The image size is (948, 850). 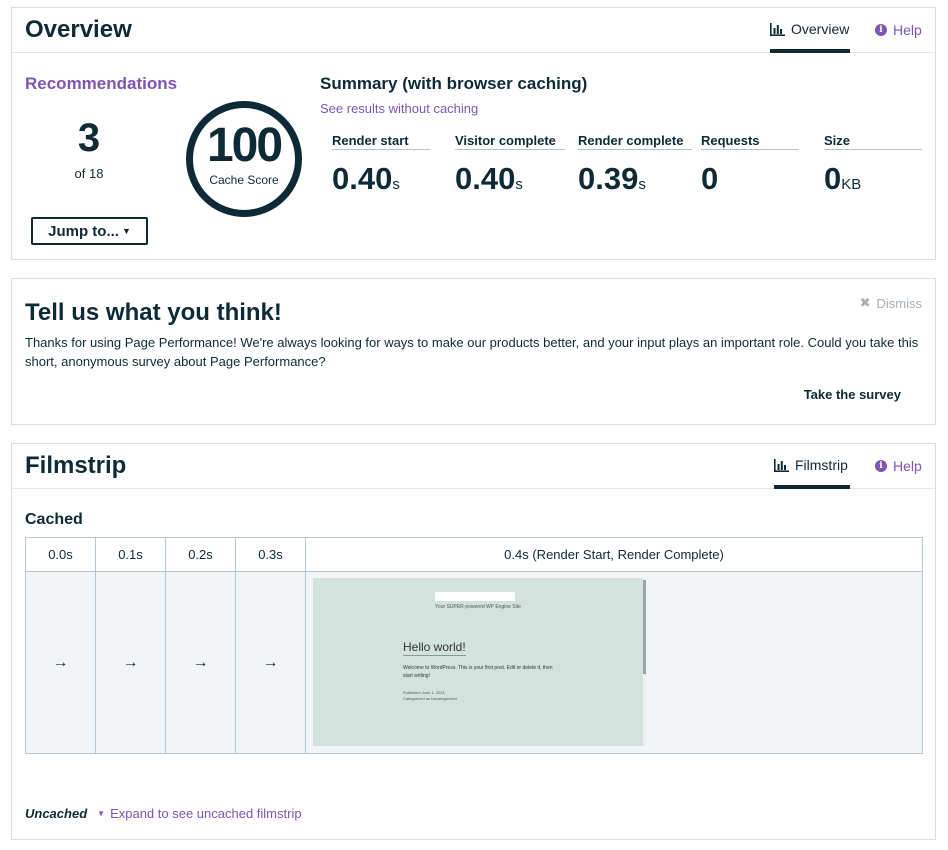 I want to click on tab-filmstrip-label: Filmstrip, so click(x=821, y=465).